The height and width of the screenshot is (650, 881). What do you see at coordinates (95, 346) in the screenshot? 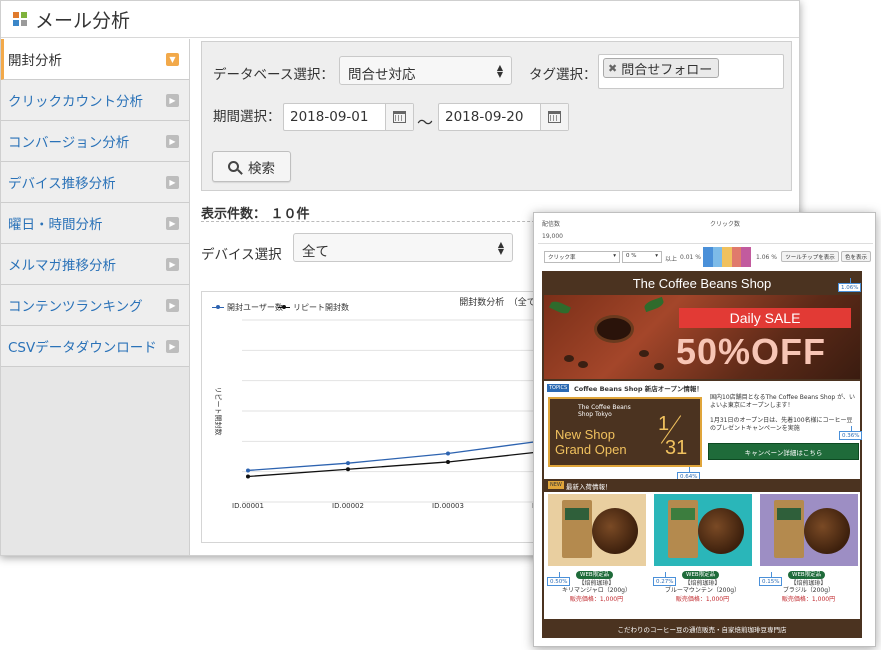
I see `sidebar-item-csv-download: CSVデータダウンロード ▶` at bounding box center [95, 346].